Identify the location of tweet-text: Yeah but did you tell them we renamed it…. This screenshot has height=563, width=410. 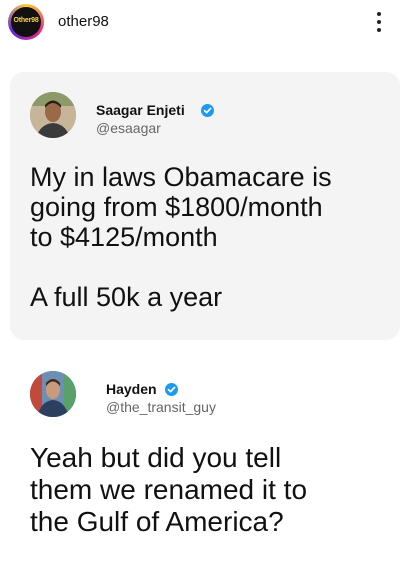
(169, 489).